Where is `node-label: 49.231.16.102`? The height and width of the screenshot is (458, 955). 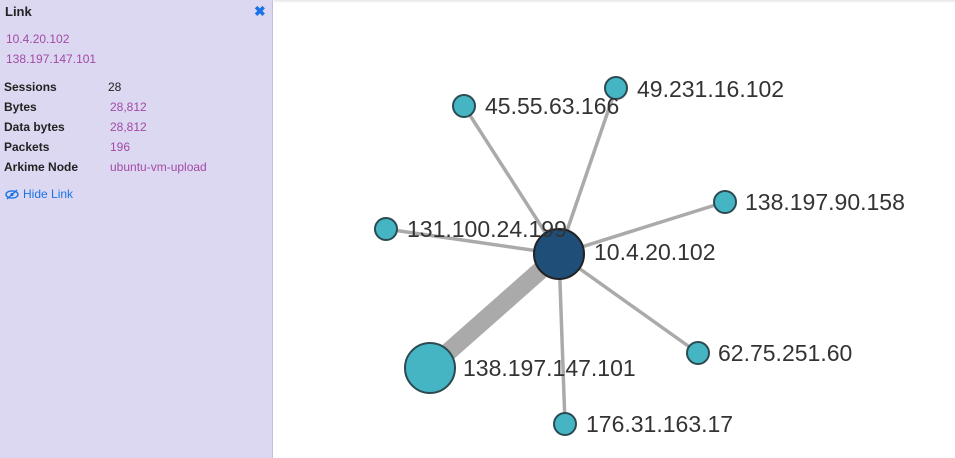 node-label: 49.231.16.102 is located at coordinates (710, 89).